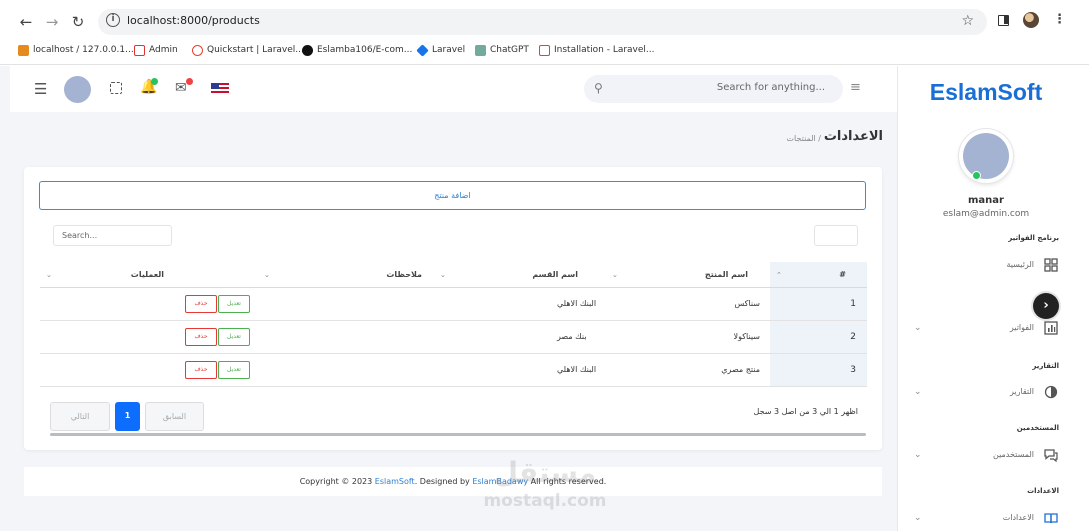  I want to click on laravel-diamond-icon, so click(422, 50).